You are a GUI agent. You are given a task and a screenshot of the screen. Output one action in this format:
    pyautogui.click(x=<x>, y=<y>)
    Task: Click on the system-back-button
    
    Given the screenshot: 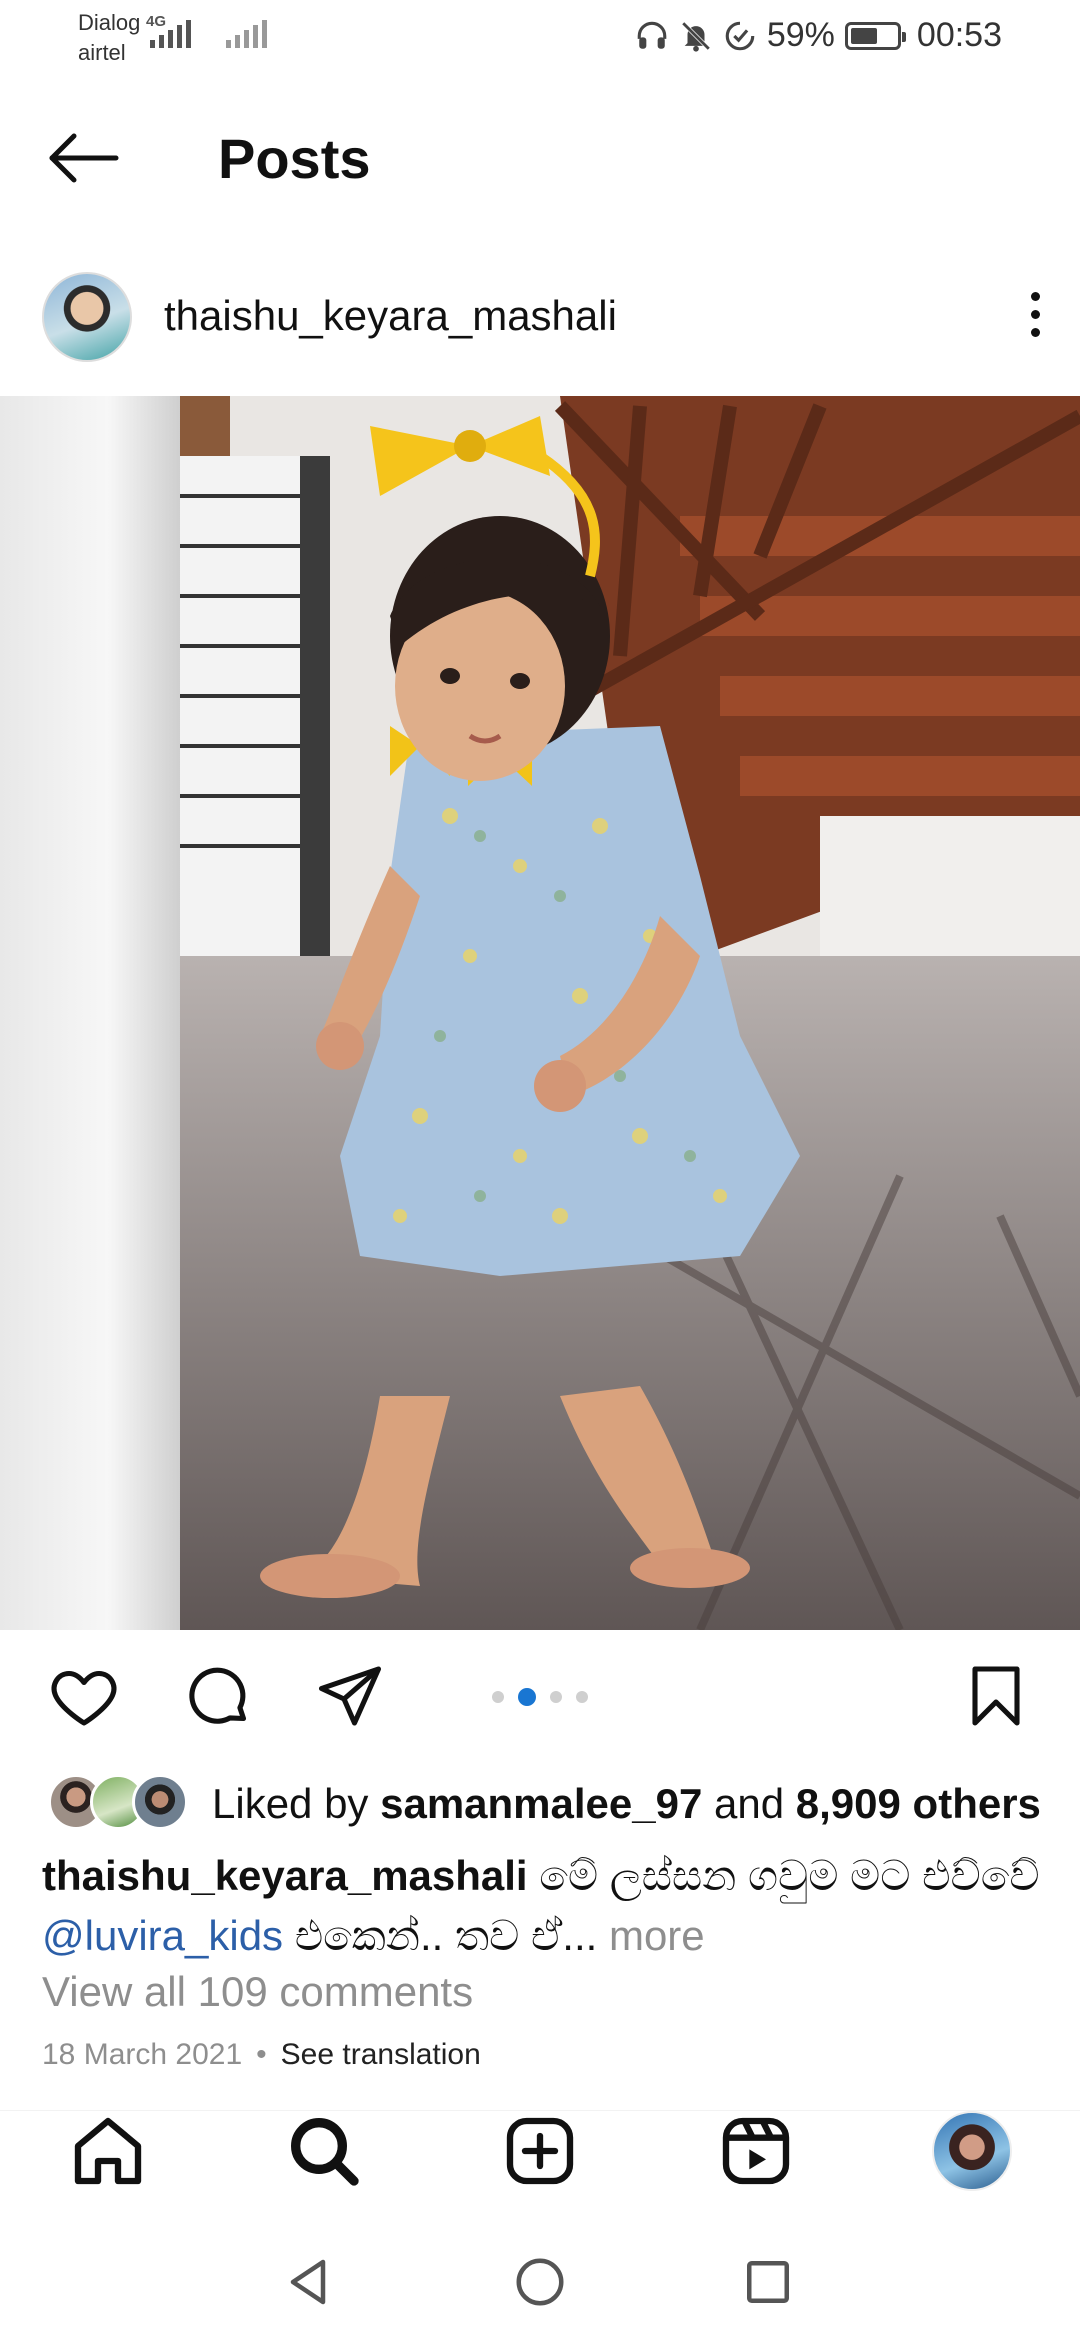 What is the action you would take?
    pyautogui.click(x=308, y=2282)
    